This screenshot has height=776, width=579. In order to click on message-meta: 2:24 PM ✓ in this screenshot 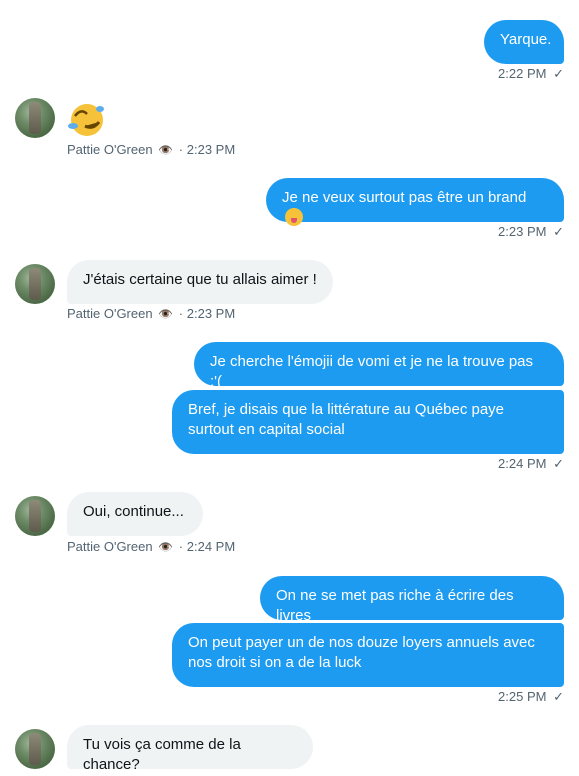, I will do `click(531, 464)`.